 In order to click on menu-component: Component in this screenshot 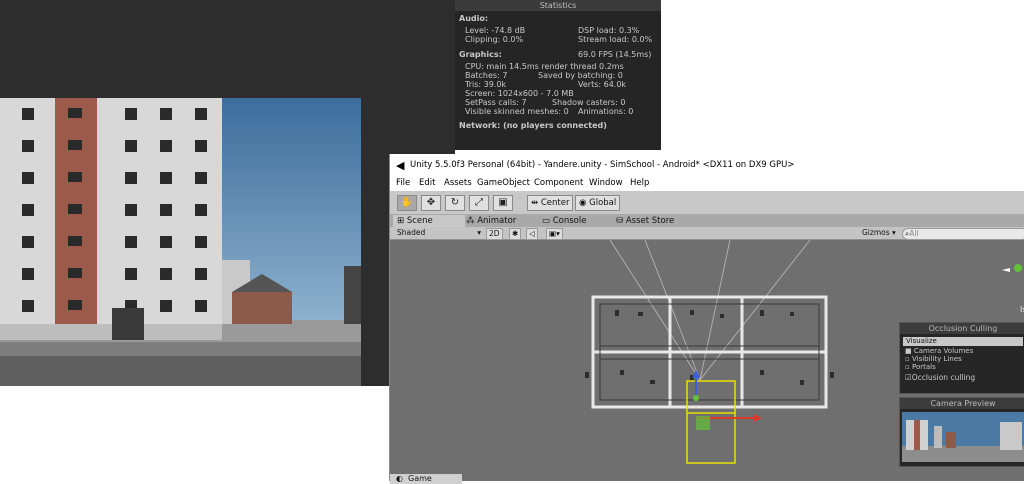, I will do `click(558, 183)`.